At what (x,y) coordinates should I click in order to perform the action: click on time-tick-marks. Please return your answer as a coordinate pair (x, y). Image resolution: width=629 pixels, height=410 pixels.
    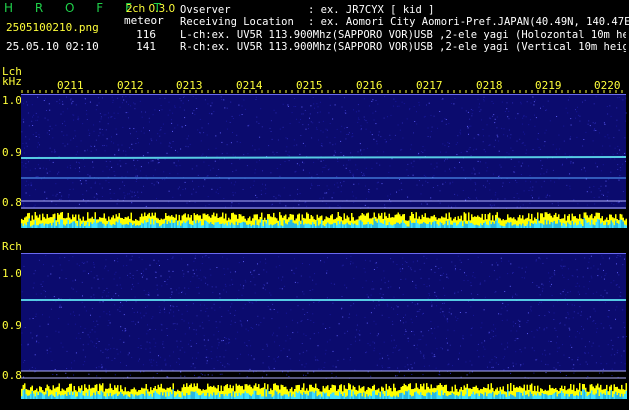
    Looking at the image, I should click on (322, 91).